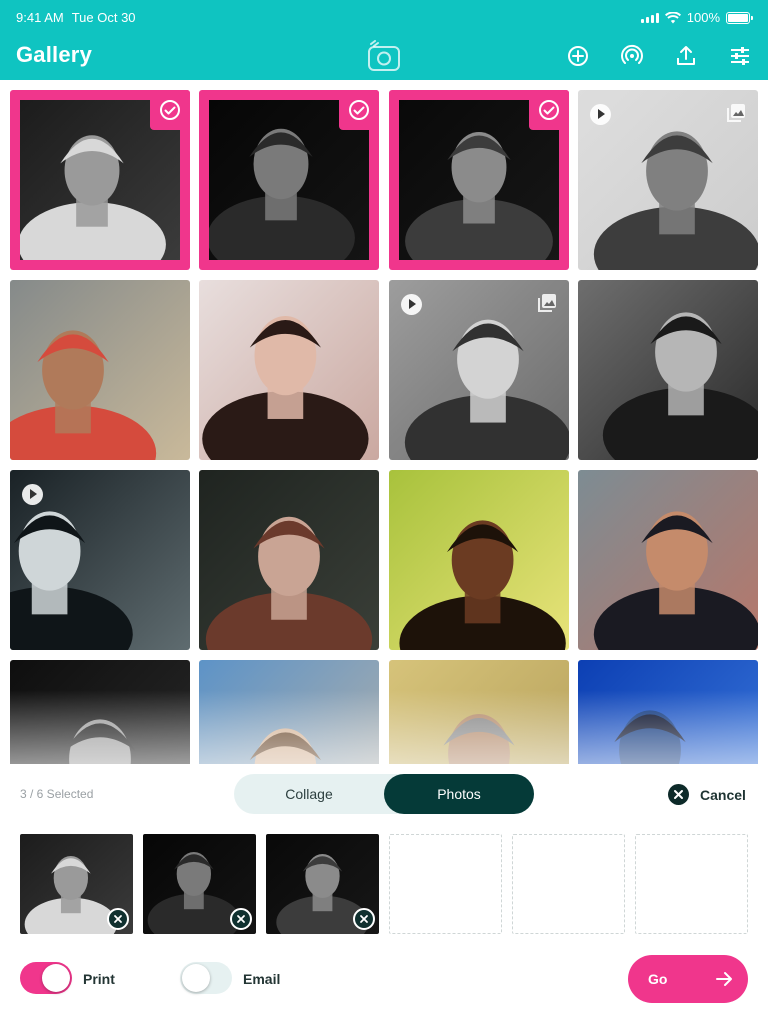  What do you see at coordinates (384, 56) in the screenshot?
I see `camera-icon` at bounding box center [384, 56].